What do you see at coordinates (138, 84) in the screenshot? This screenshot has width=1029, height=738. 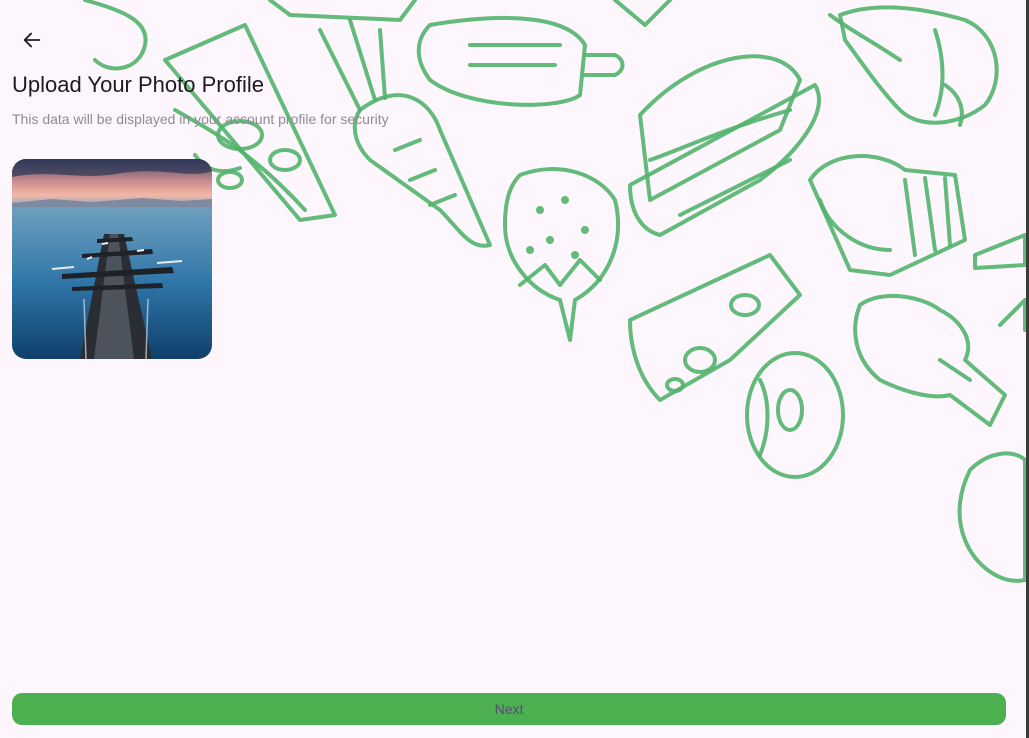 I see `page-title: Upload Your Photo Profile` at bounding box center [138, 84].